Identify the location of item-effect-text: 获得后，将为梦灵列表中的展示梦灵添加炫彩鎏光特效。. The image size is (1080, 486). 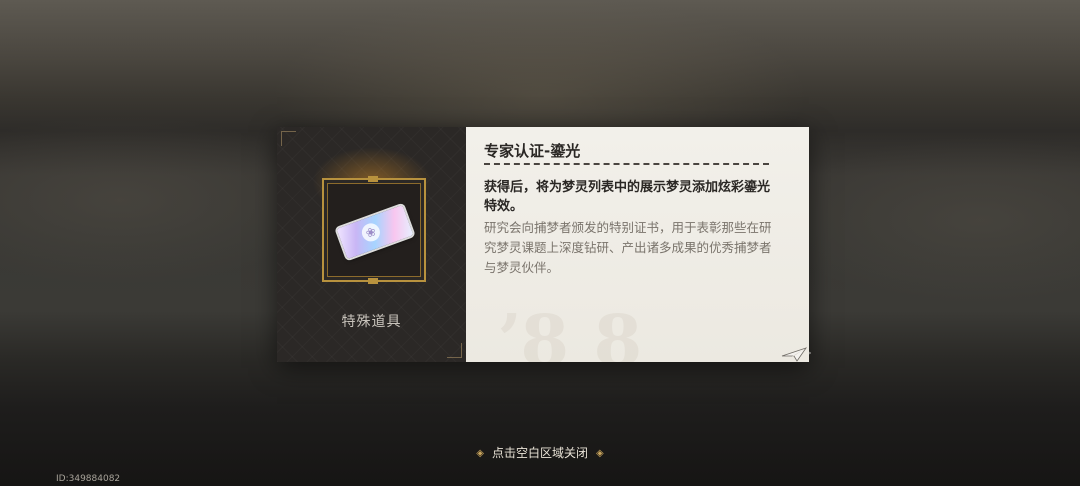
(627, 197).